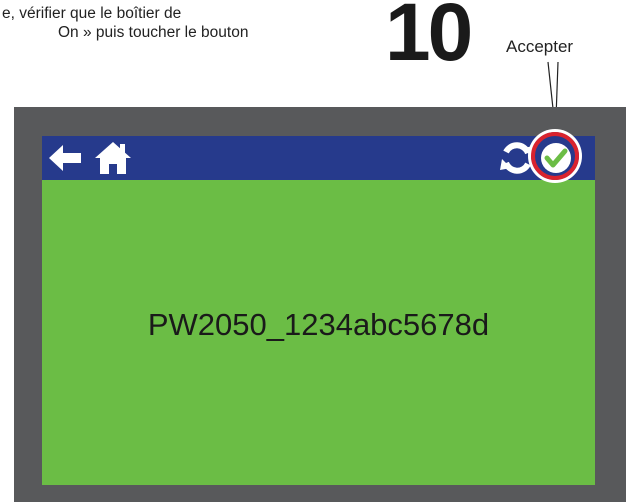 The height and width of the screenshot is (502, 626). What do you see at coordinates (318, 324) in the screenshot?
I see `device-name-label: PW2050_1234abc5678d` at bounding box center [318, 324].